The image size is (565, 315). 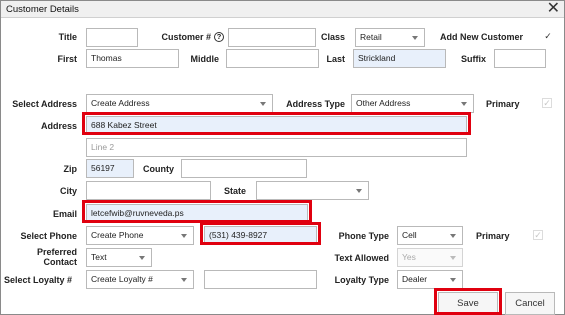 What do you see at coordinates (312, 190) in the screenshot?
I see `state-select` at bounding box center [312, 190].